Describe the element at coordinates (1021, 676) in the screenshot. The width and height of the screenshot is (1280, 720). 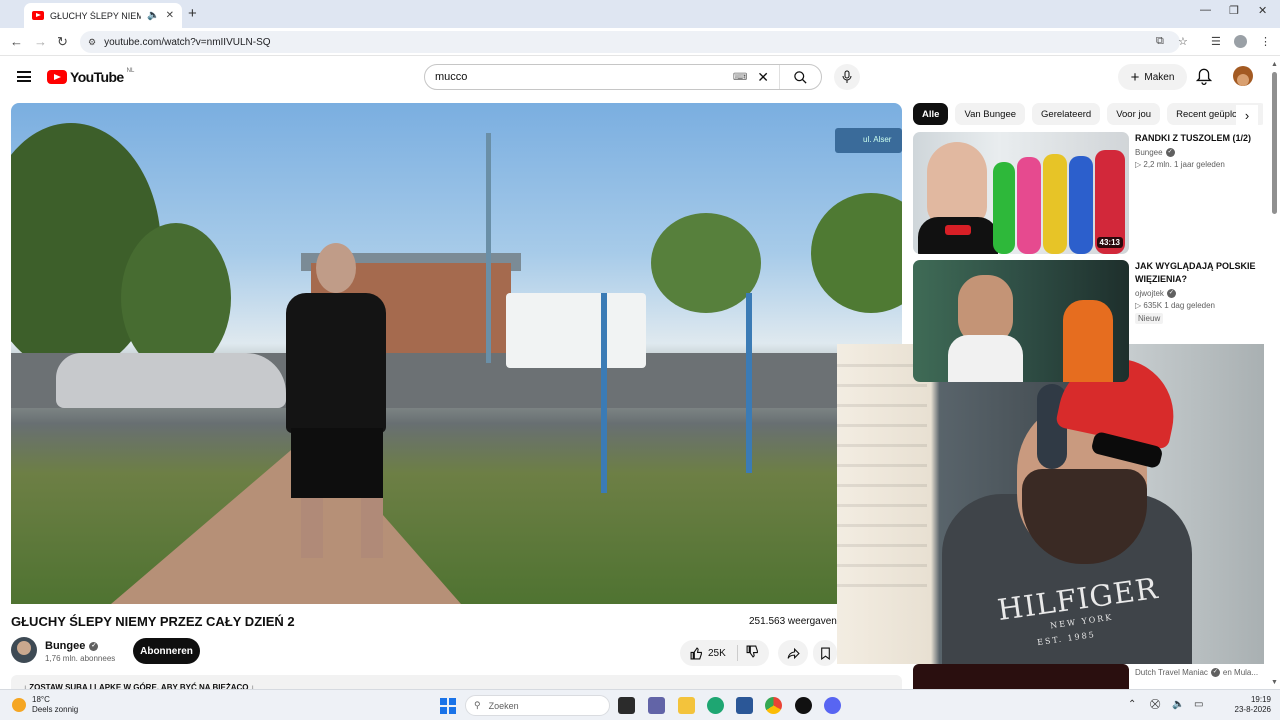
I see `video-thumbnail-partial` at that location.